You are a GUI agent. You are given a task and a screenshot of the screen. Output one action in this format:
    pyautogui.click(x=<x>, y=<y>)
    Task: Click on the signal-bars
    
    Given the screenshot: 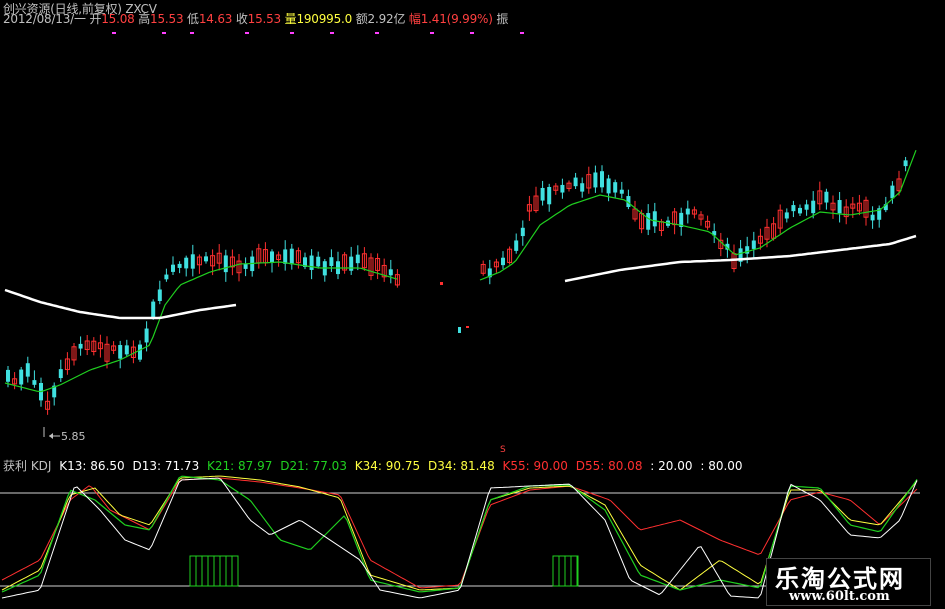 What is the action you would take?
    pyautogui.click(x=384, y=571)
    